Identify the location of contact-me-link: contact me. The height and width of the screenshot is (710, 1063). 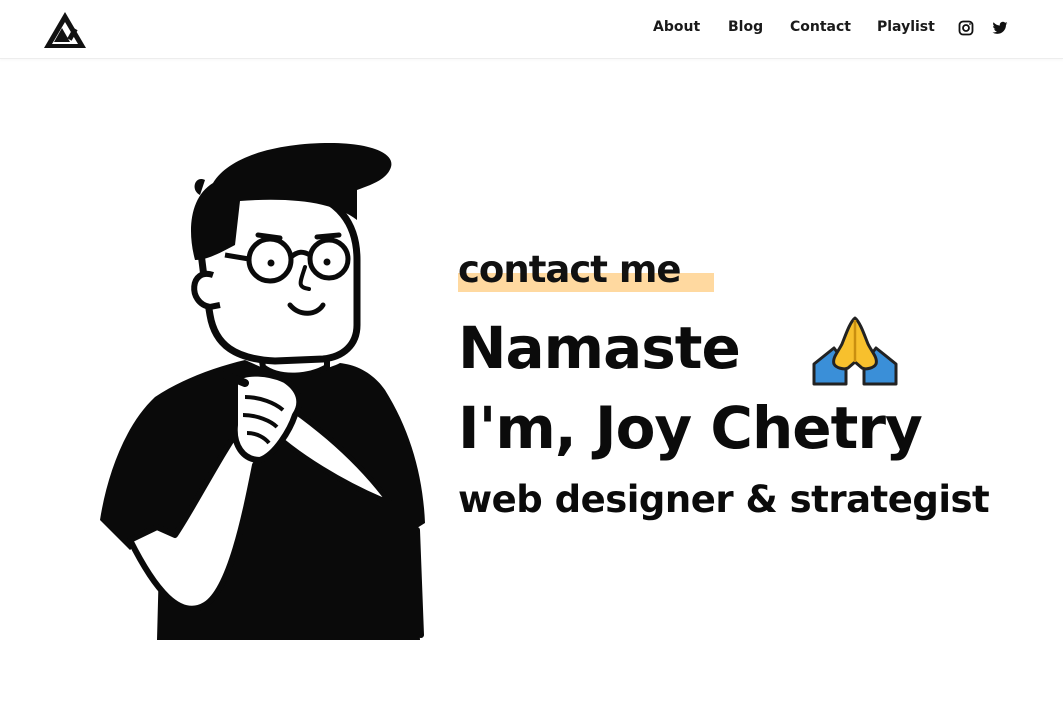
(586, 270).